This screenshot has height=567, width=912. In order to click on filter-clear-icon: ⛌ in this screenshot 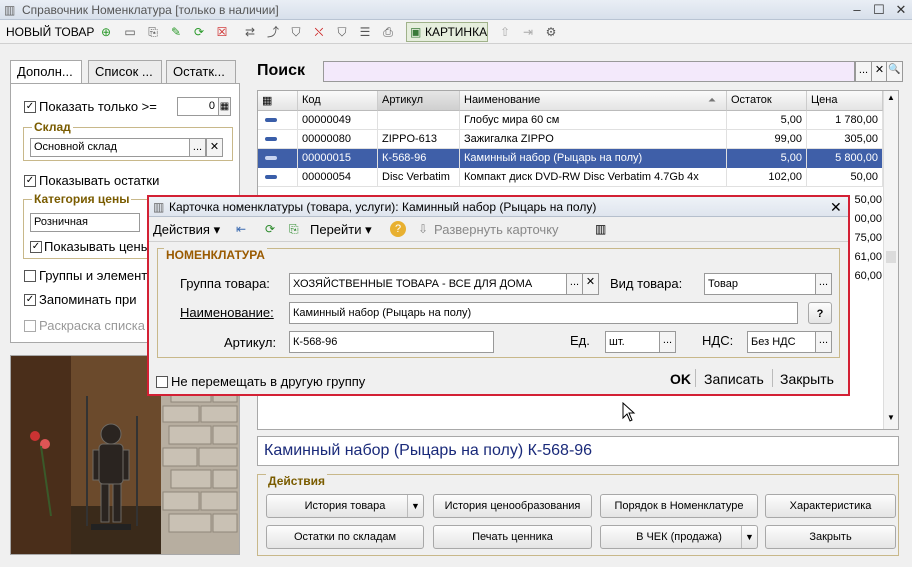, I will do `click(319, 32)`.